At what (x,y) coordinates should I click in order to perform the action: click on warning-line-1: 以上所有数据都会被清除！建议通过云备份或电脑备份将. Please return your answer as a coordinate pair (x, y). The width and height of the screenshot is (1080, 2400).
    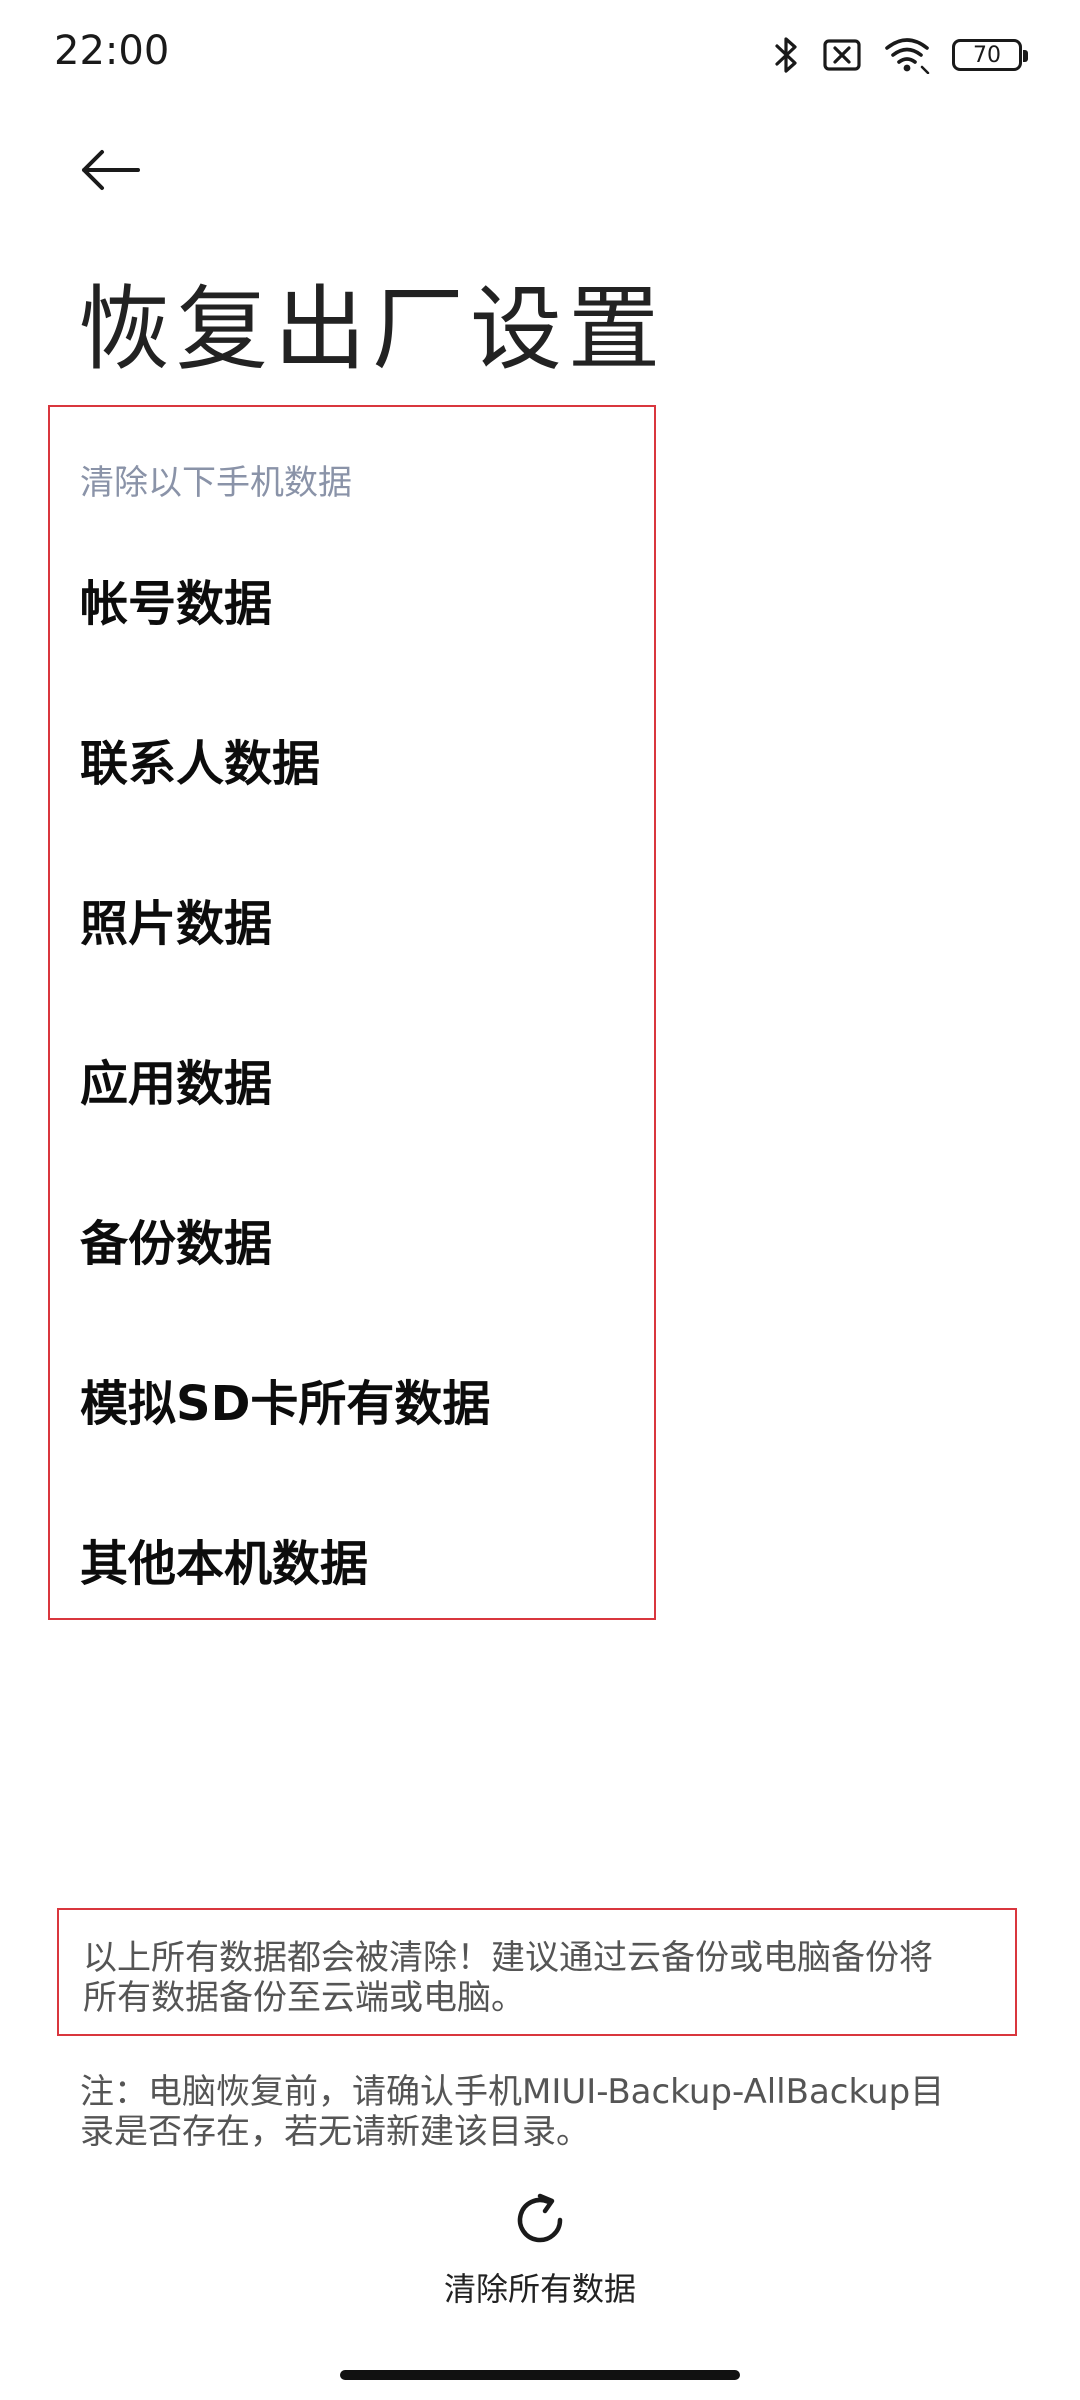
    Looking at the image, I should click on (508, 1958).